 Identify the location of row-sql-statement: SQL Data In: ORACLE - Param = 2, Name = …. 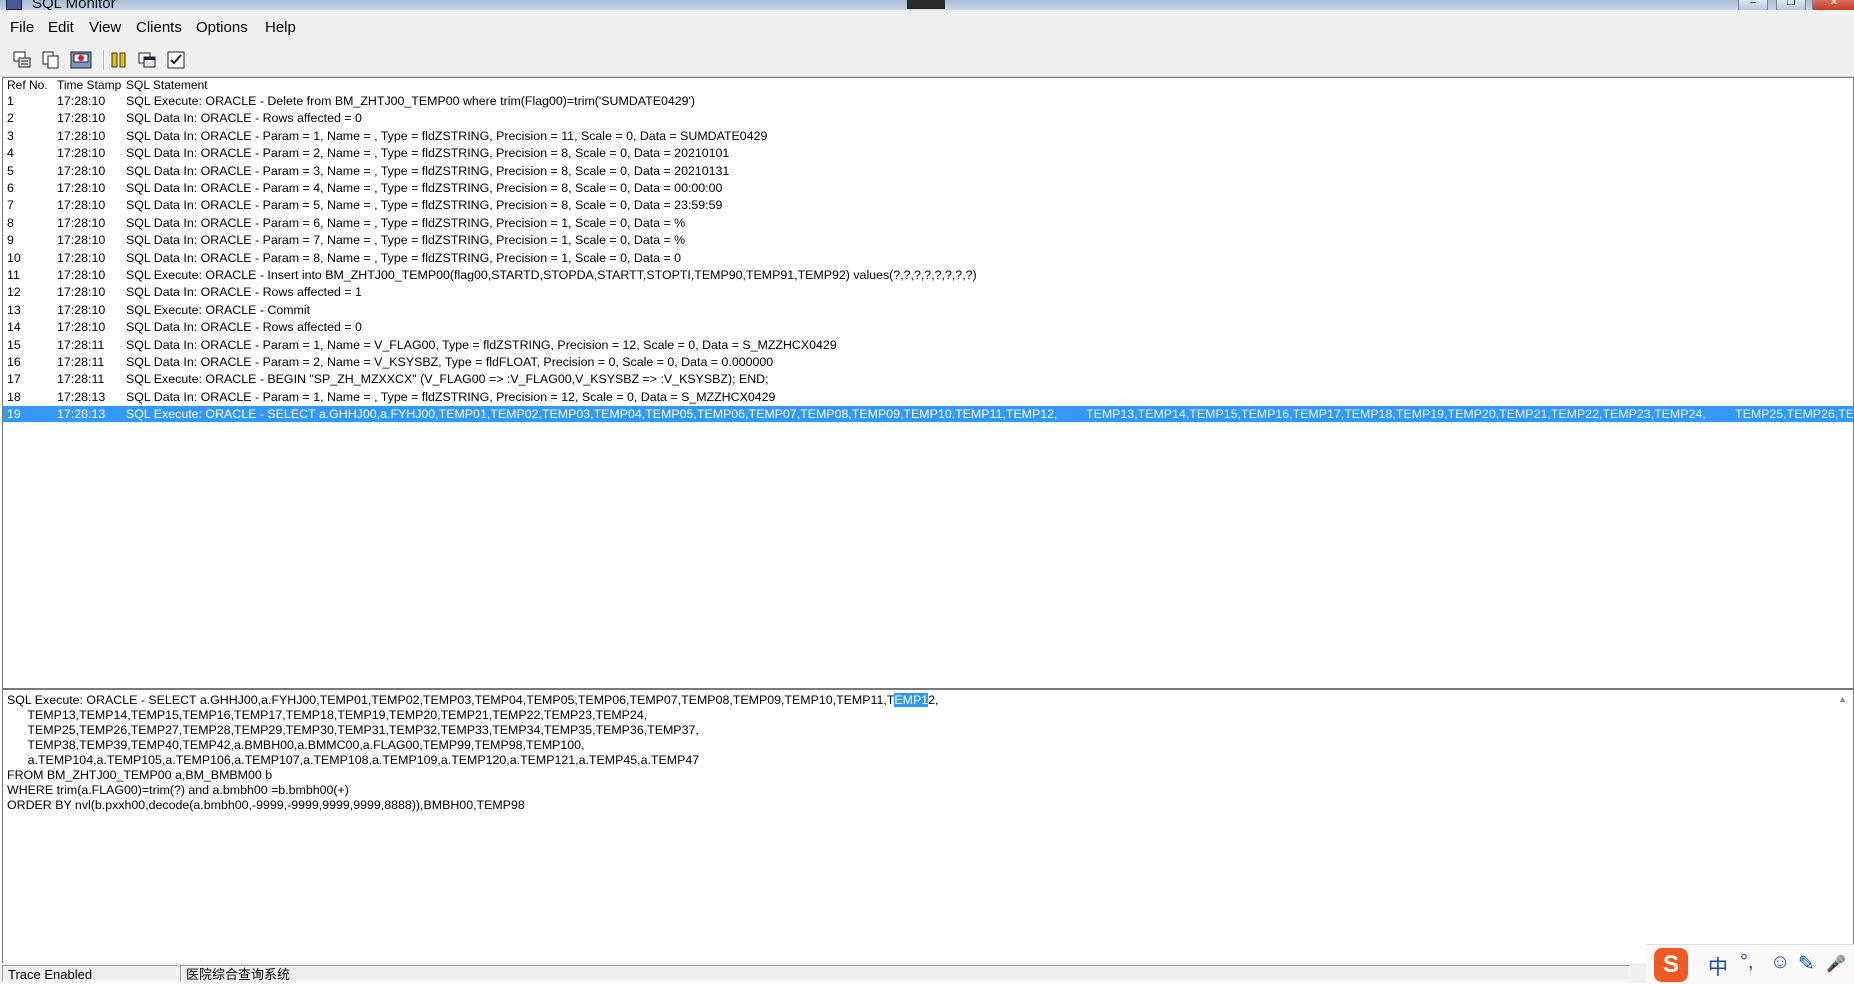
(428, 153).